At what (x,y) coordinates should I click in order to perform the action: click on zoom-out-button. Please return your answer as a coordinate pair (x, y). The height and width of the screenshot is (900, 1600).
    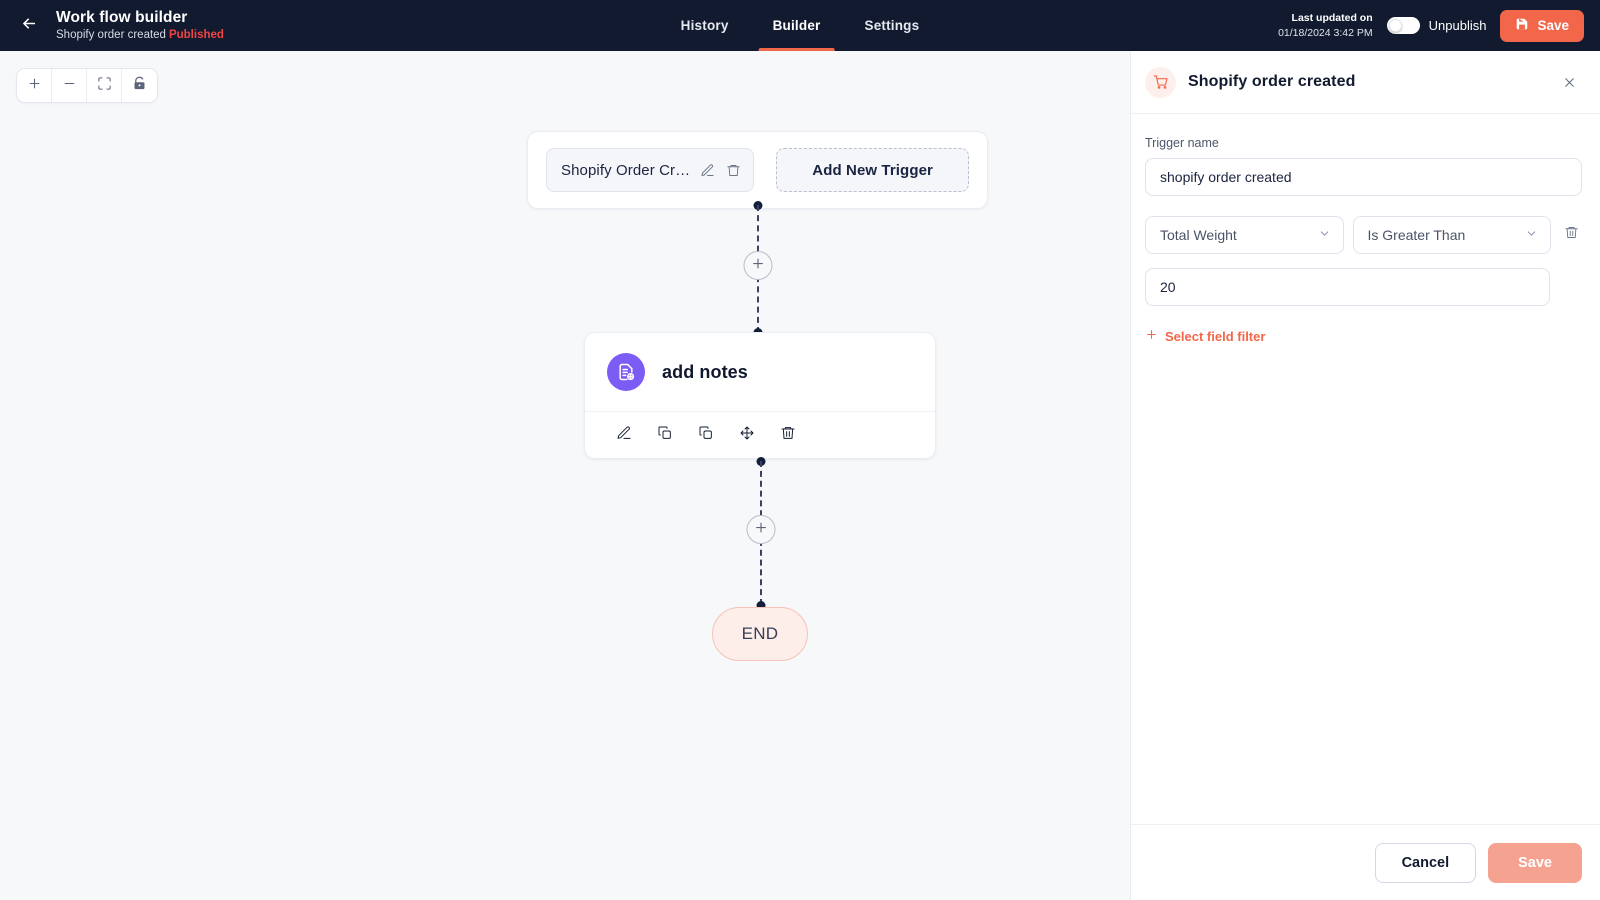
    Looking at the image, I should click on (69, 85).